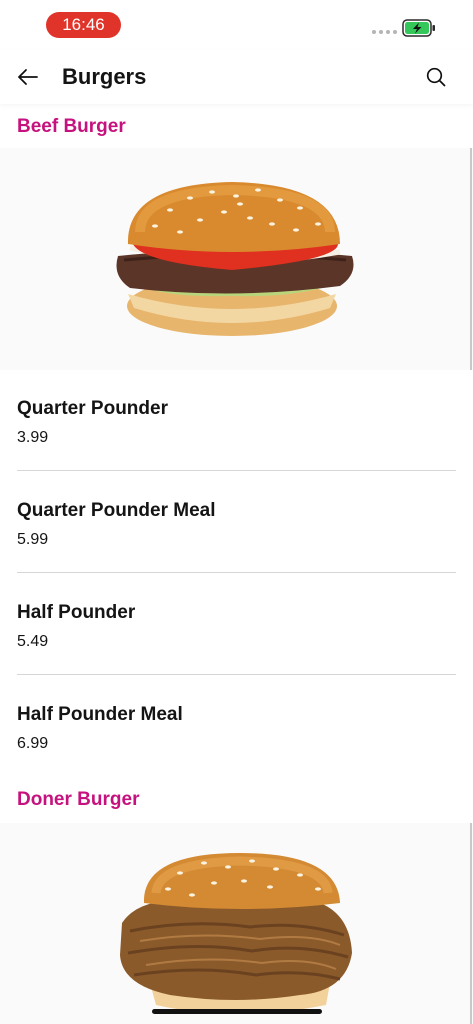  What do you see at coordinates (236, 25) in the screenshot?
I see `status-bar: 16:46` at bounding box center [236, 25].